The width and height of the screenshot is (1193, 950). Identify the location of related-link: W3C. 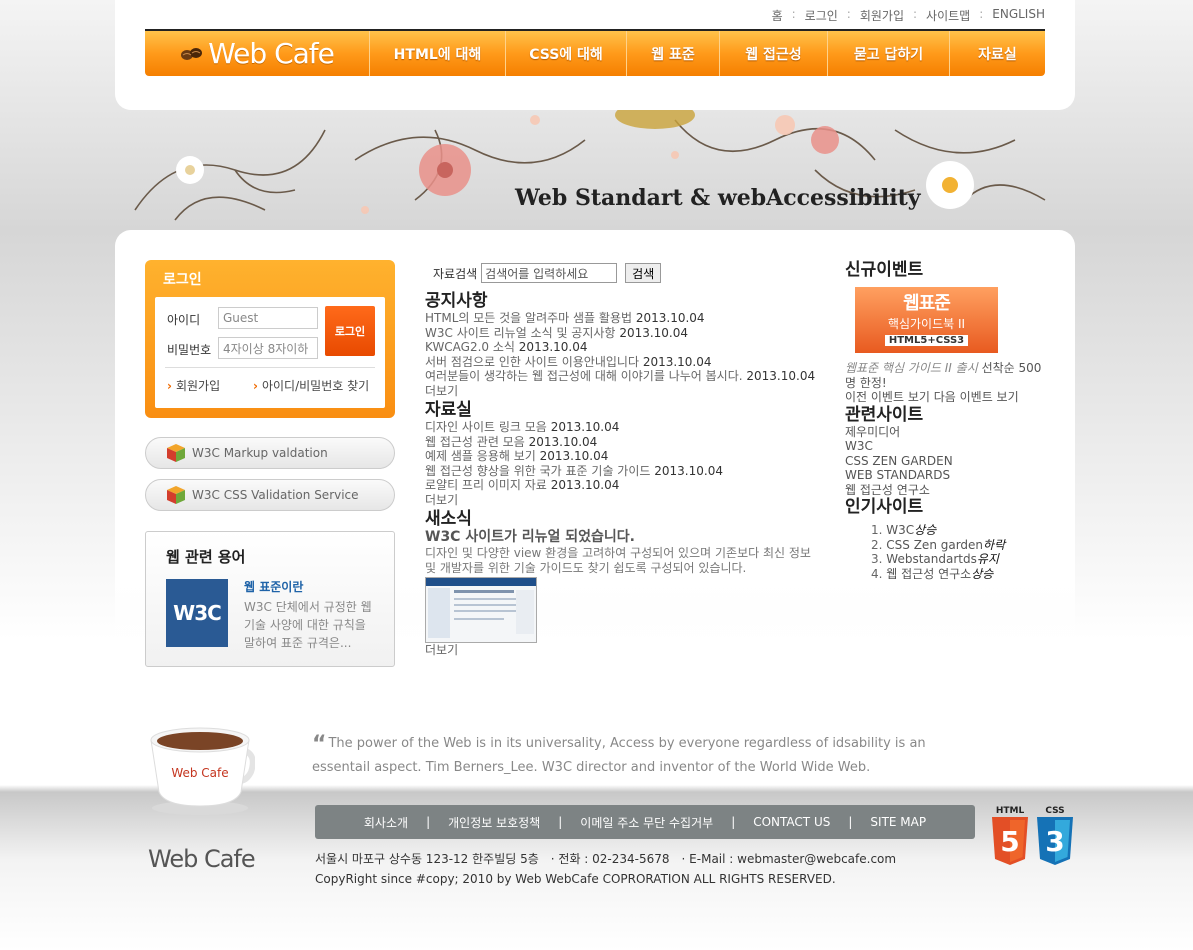
(945, 446).